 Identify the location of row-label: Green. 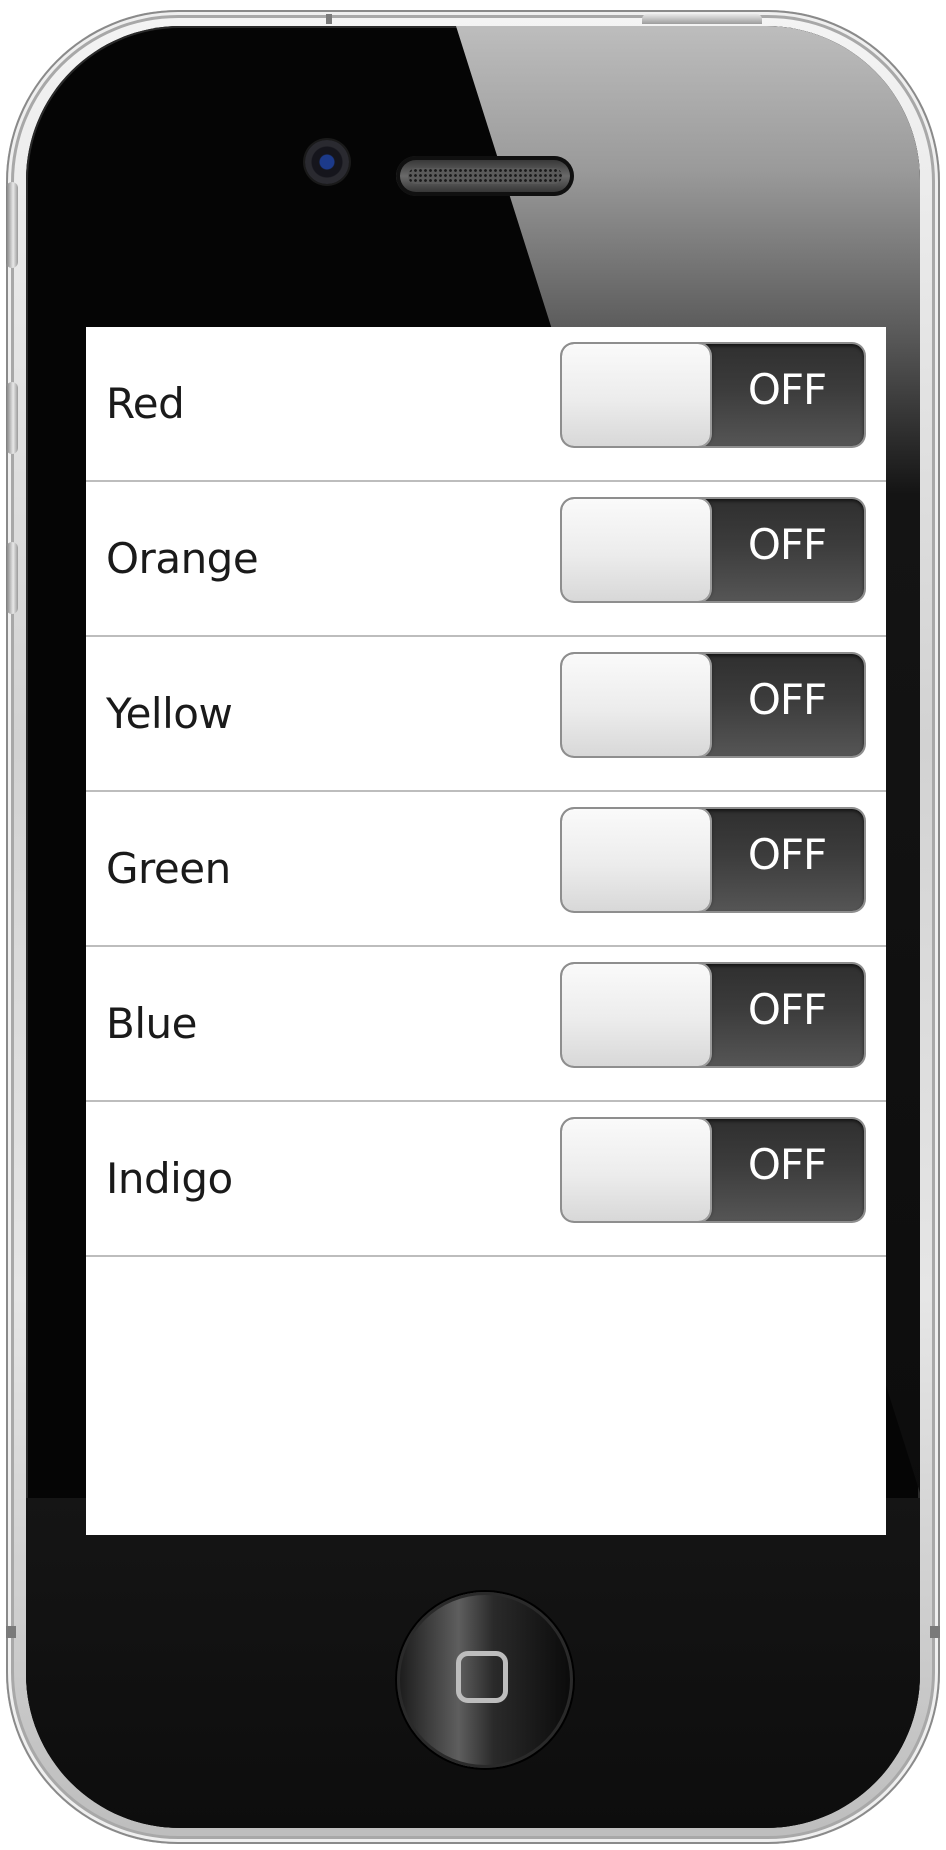
(168, 868).